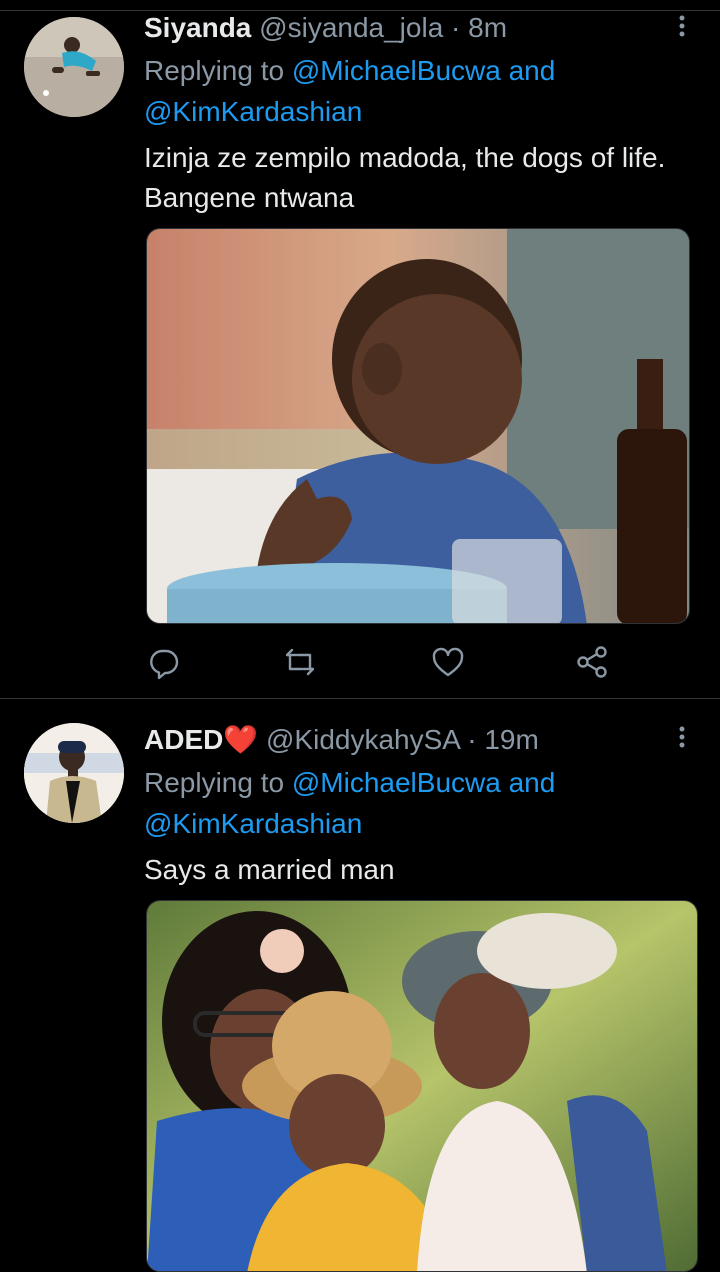  I want to click on like-icon, so click(448, 662).